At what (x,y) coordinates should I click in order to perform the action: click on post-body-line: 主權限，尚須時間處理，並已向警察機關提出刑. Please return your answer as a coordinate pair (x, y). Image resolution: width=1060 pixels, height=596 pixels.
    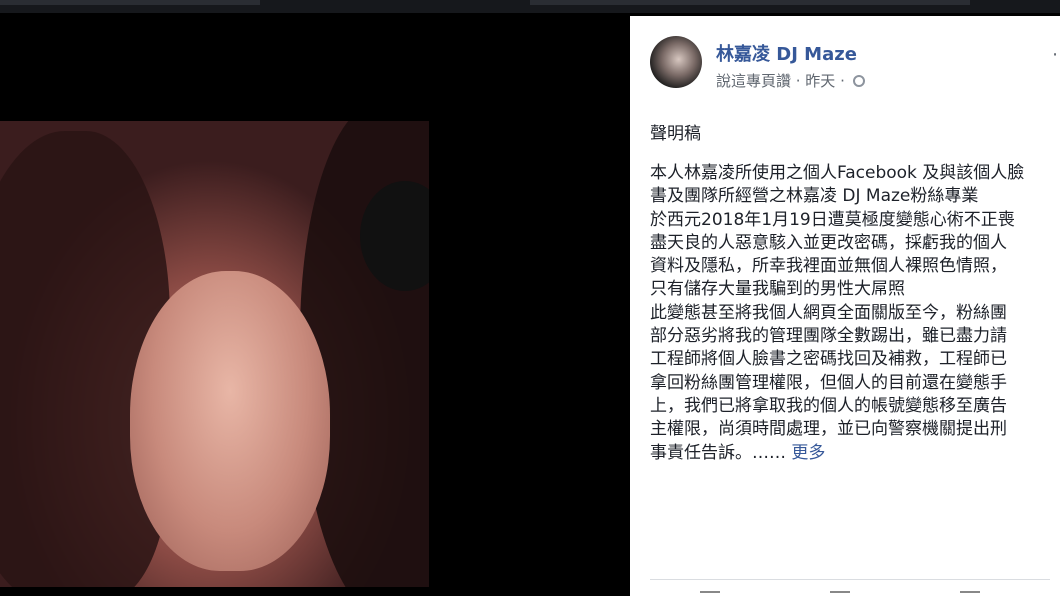
    Looking at the image, I should click on (828, 429).